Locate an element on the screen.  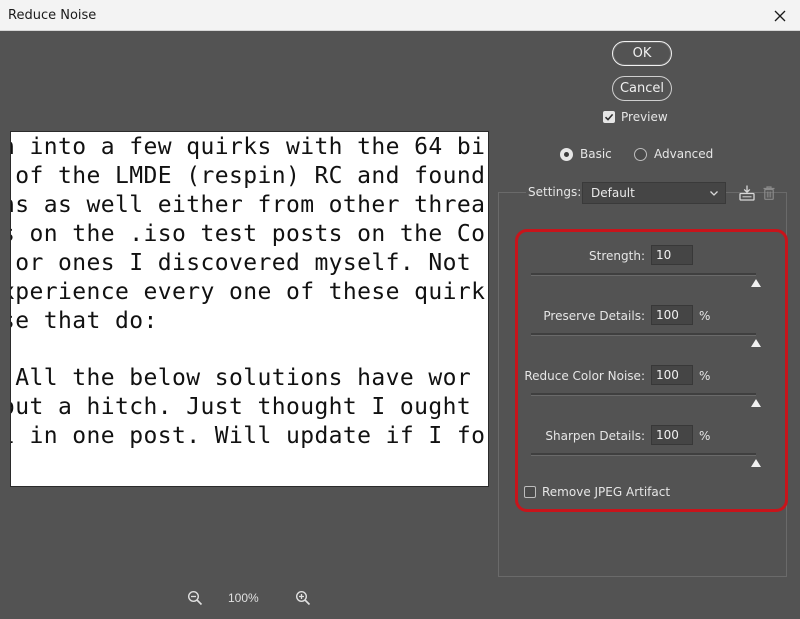
zoom-level: 100% is located at coordinates (243, 598).